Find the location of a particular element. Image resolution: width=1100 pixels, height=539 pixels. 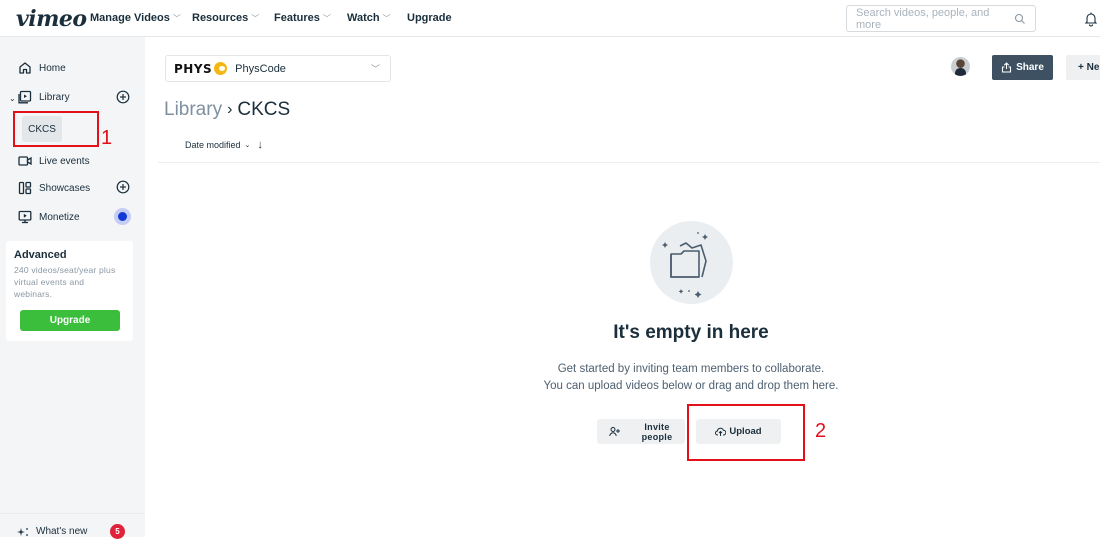

search-input: Search videos, people, and more is located at coordinates (941, 18).